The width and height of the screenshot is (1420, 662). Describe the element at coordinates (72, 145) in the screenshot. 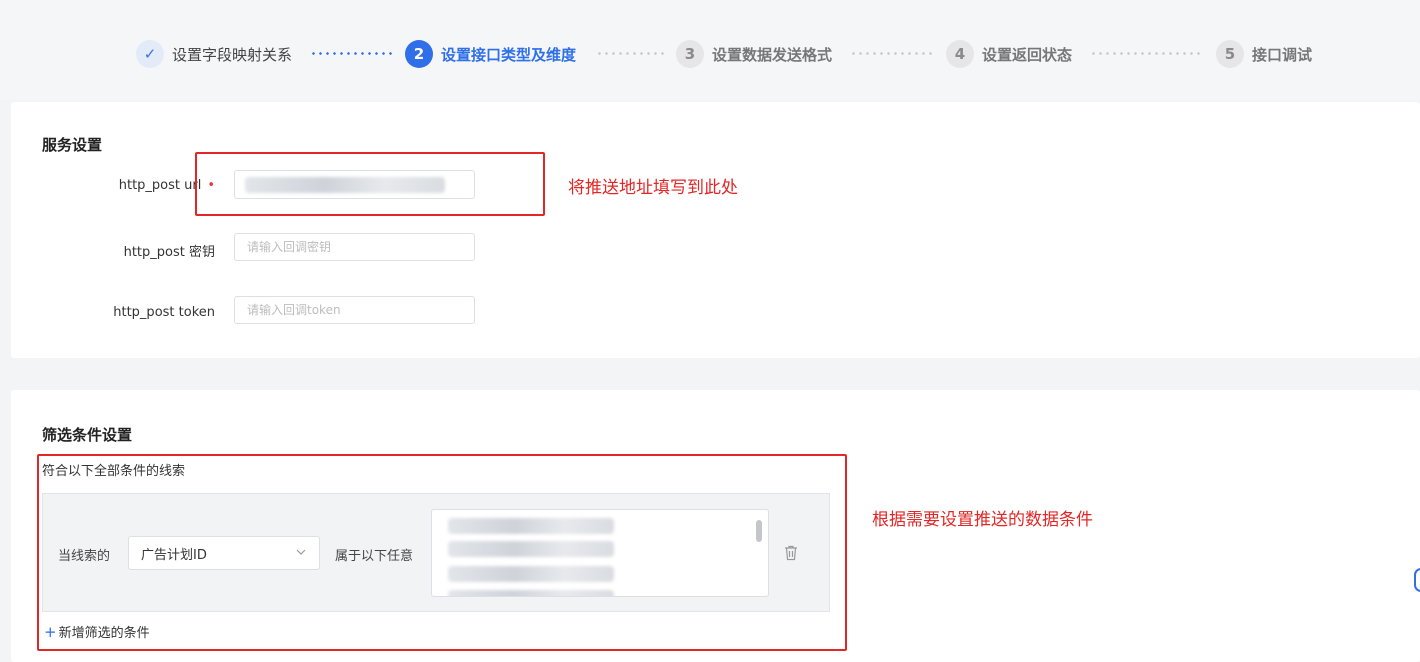

I see `service-settings-title: 服务设置` at that location.